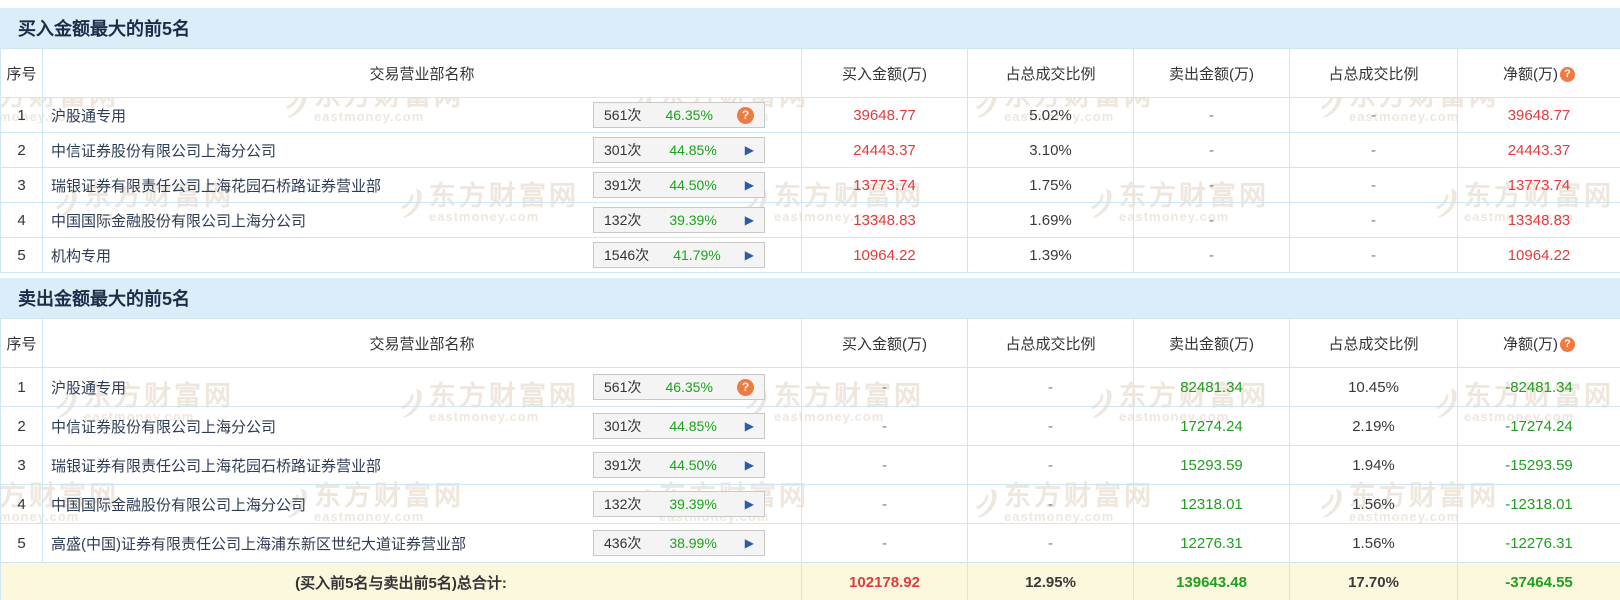  I want to click on net-amount-cell: 13773.74, so click(1538, 185).